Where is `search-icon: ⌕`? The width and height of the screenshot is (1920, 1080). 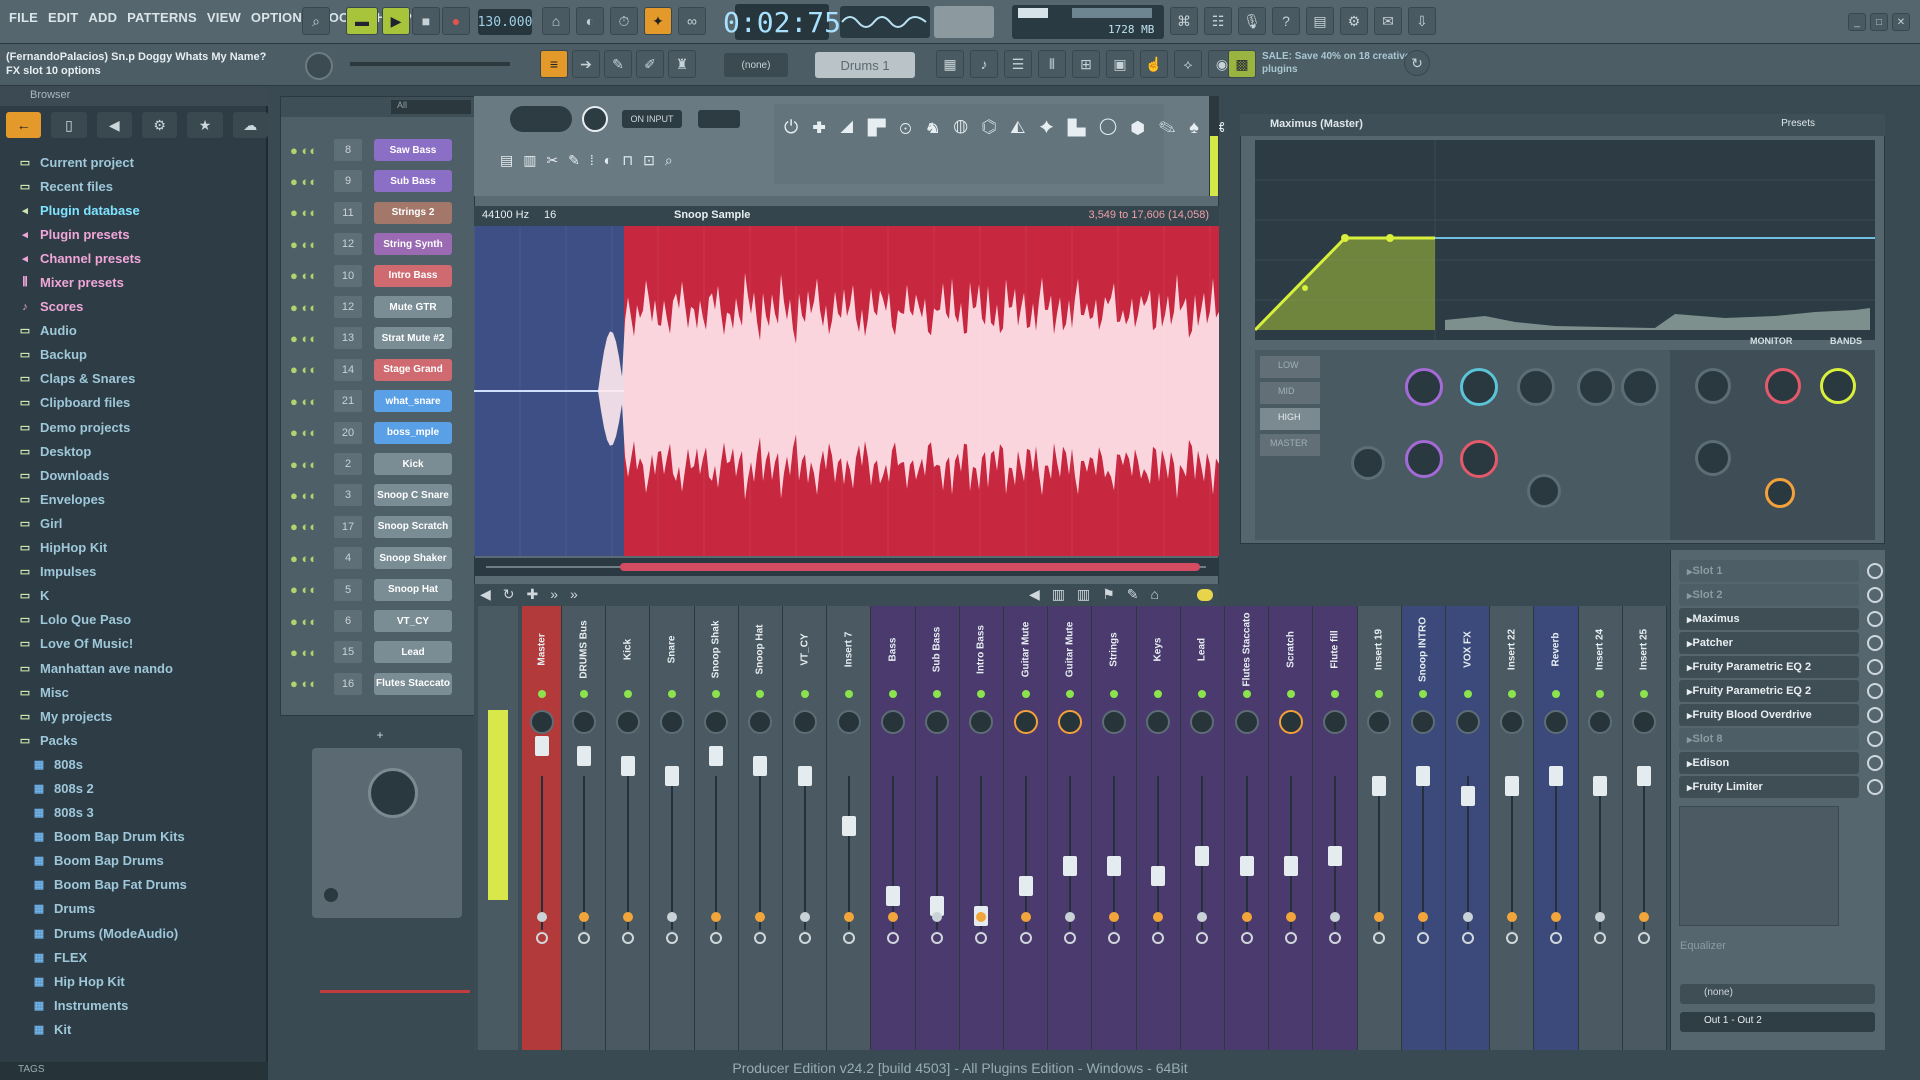
search-icon: ⌕ is located at coordinates (316, 21).